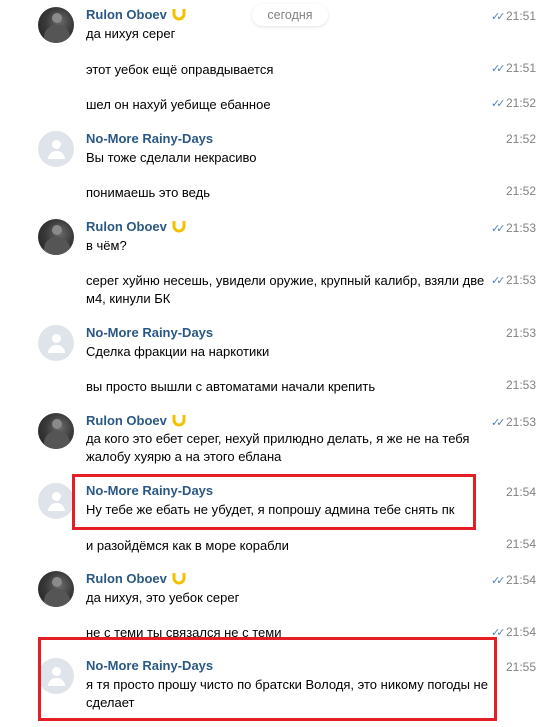 The height and width of the screenshot is (727, 544). Describe the element at coordinates (178, 104) in the screenshot. I see `message-text: шел он нахуй уебище ебанное` at that location.